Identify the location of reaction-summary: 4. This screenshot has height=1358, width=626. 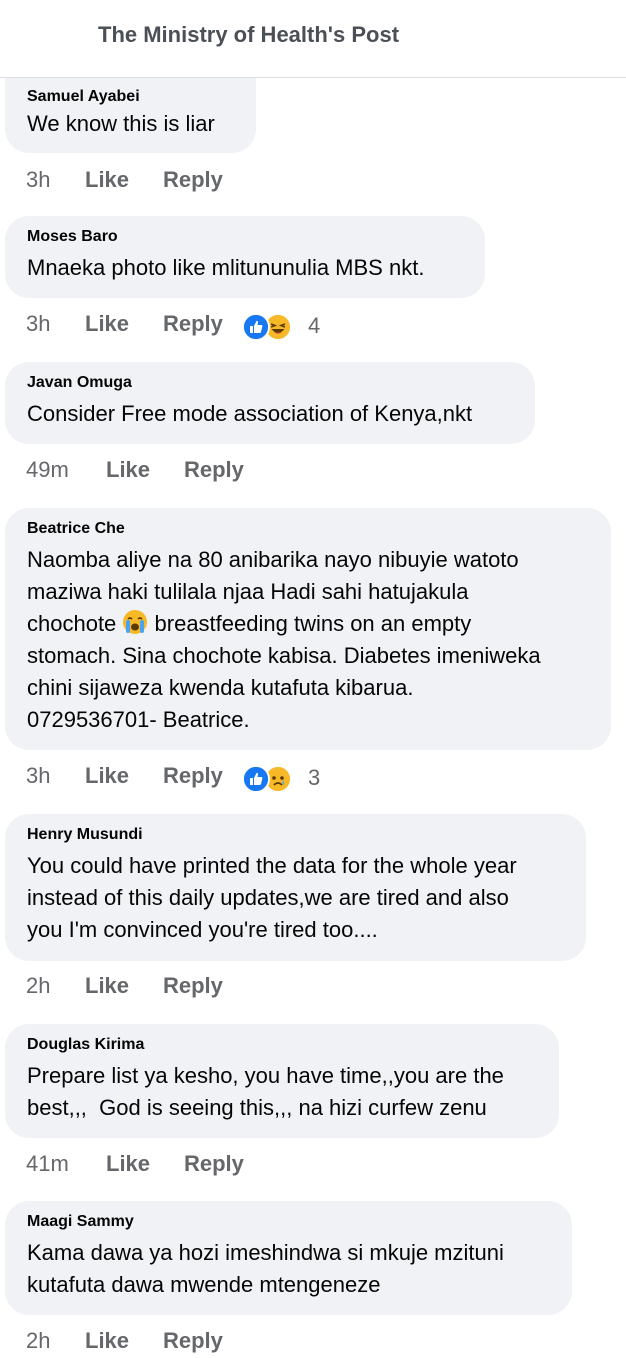
(287, 327).